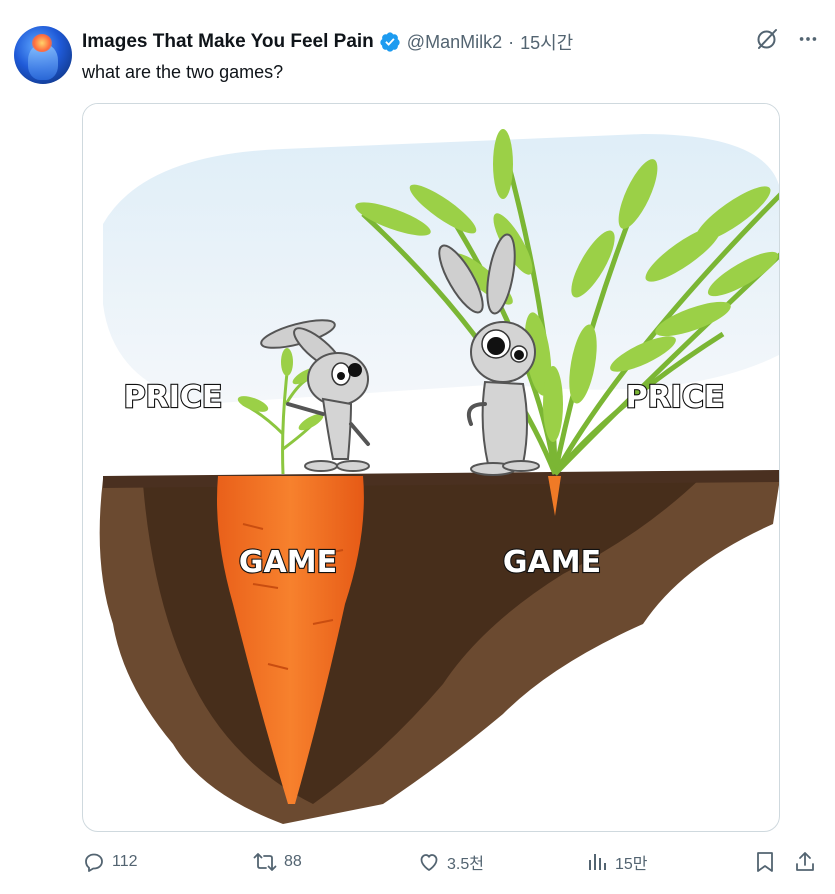 The width and height of the screenshot is (835, 894). What do you see at coordinates (787, 39) in the screenshot?
I see `top-actions` at bounding box center [787, 39].